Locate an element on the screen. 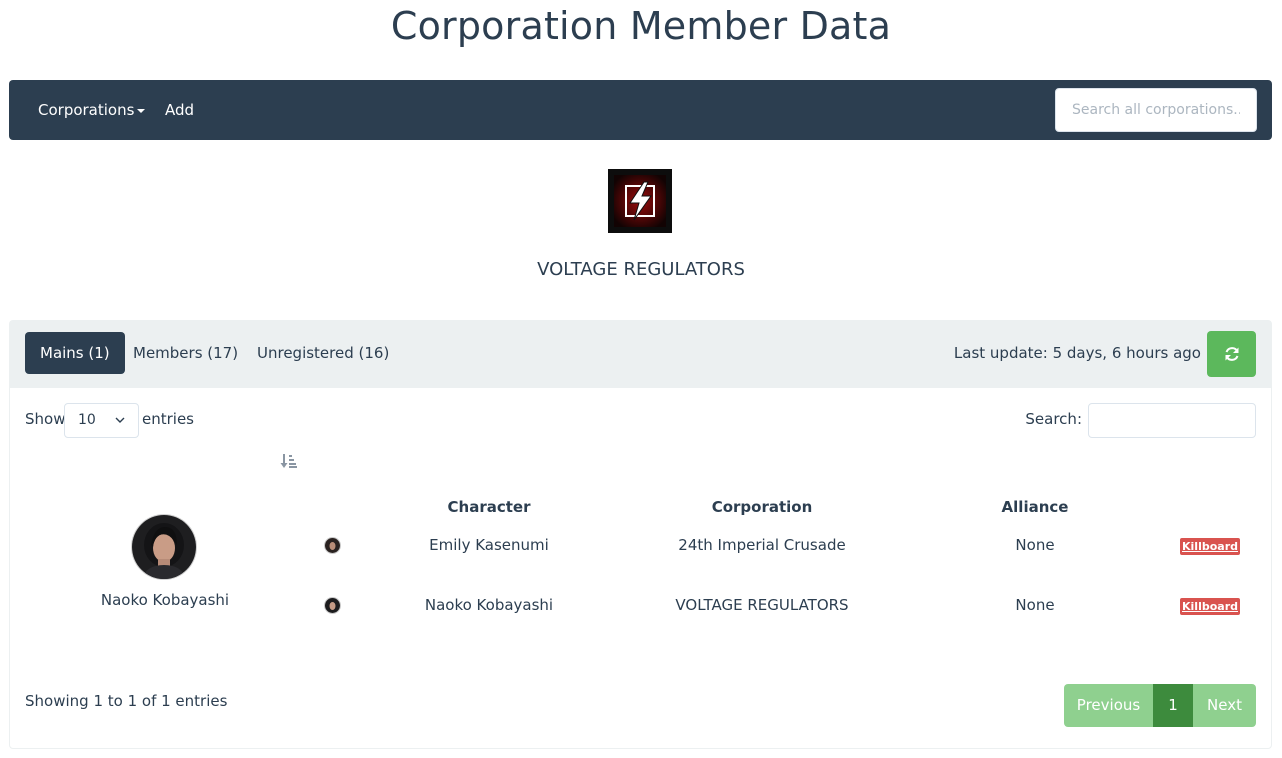  character-name: Emily Kasenumi is located at coordinates (489, 545).